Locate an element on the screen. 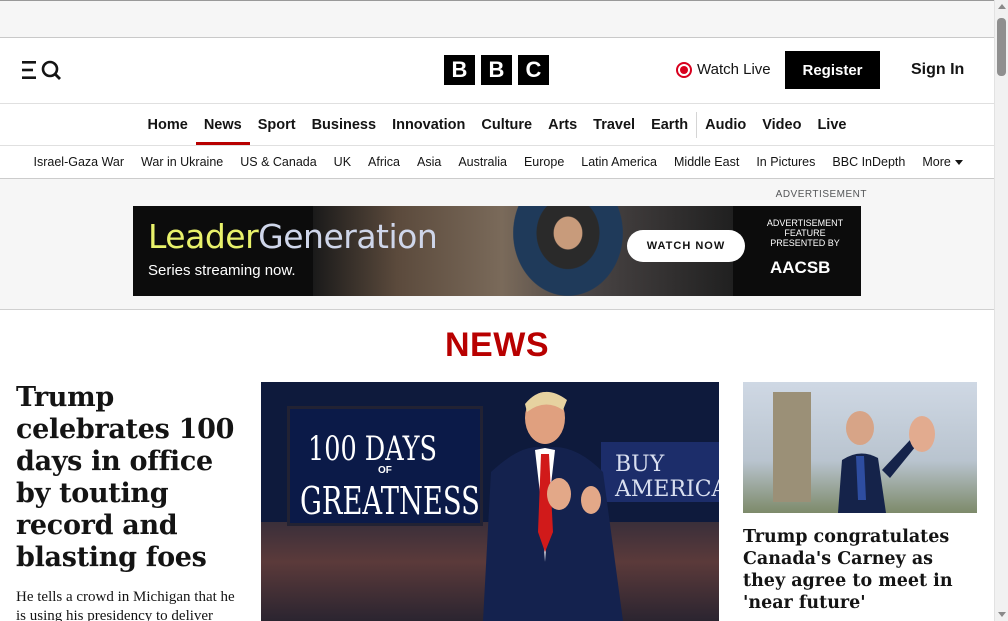  subnav-item: War in Ukraine is located at coordinates (182, 162).